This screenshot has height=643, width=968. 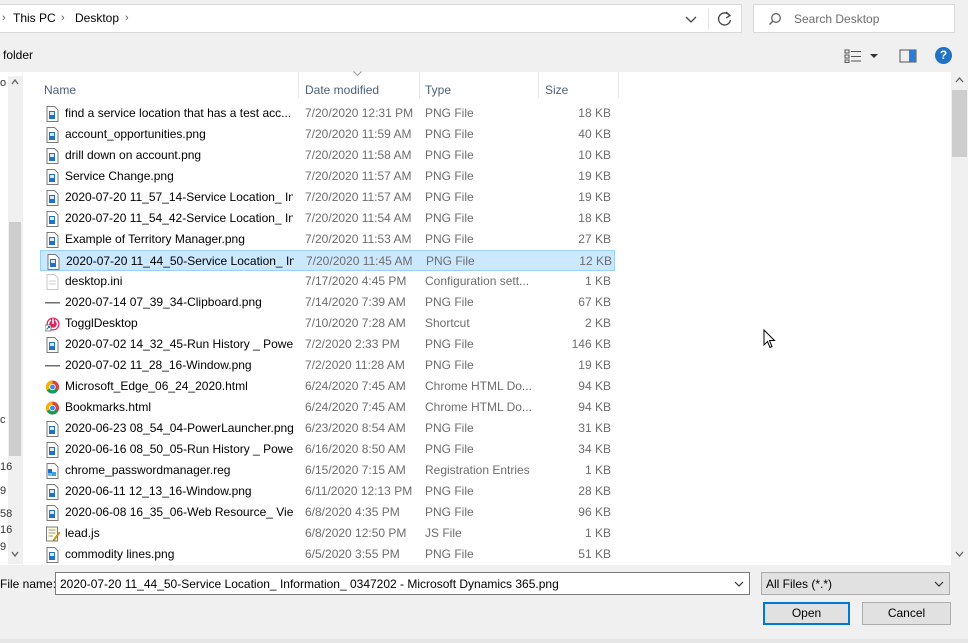 I want to click on file-date-modified: 7/17/2020 4:45 PM, so click(x=356, y=281).